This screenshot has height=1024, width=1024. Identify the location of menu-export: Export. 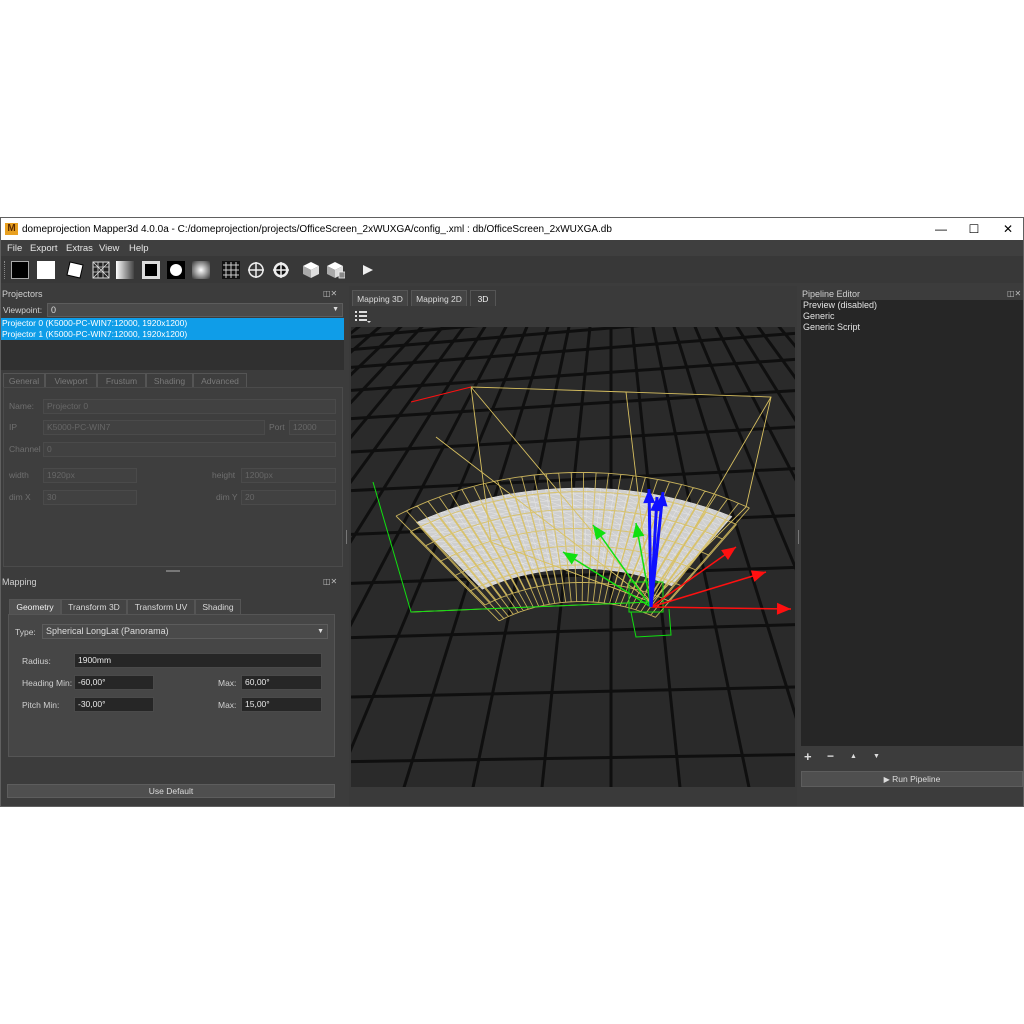
(43, 248).